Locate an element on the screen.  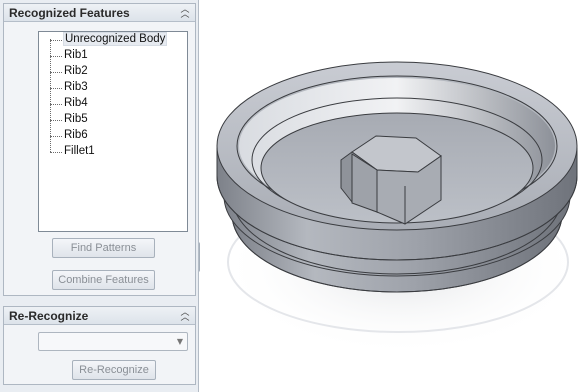
tree-item-rib2: Rib2 is located at coordinates (117, 73).